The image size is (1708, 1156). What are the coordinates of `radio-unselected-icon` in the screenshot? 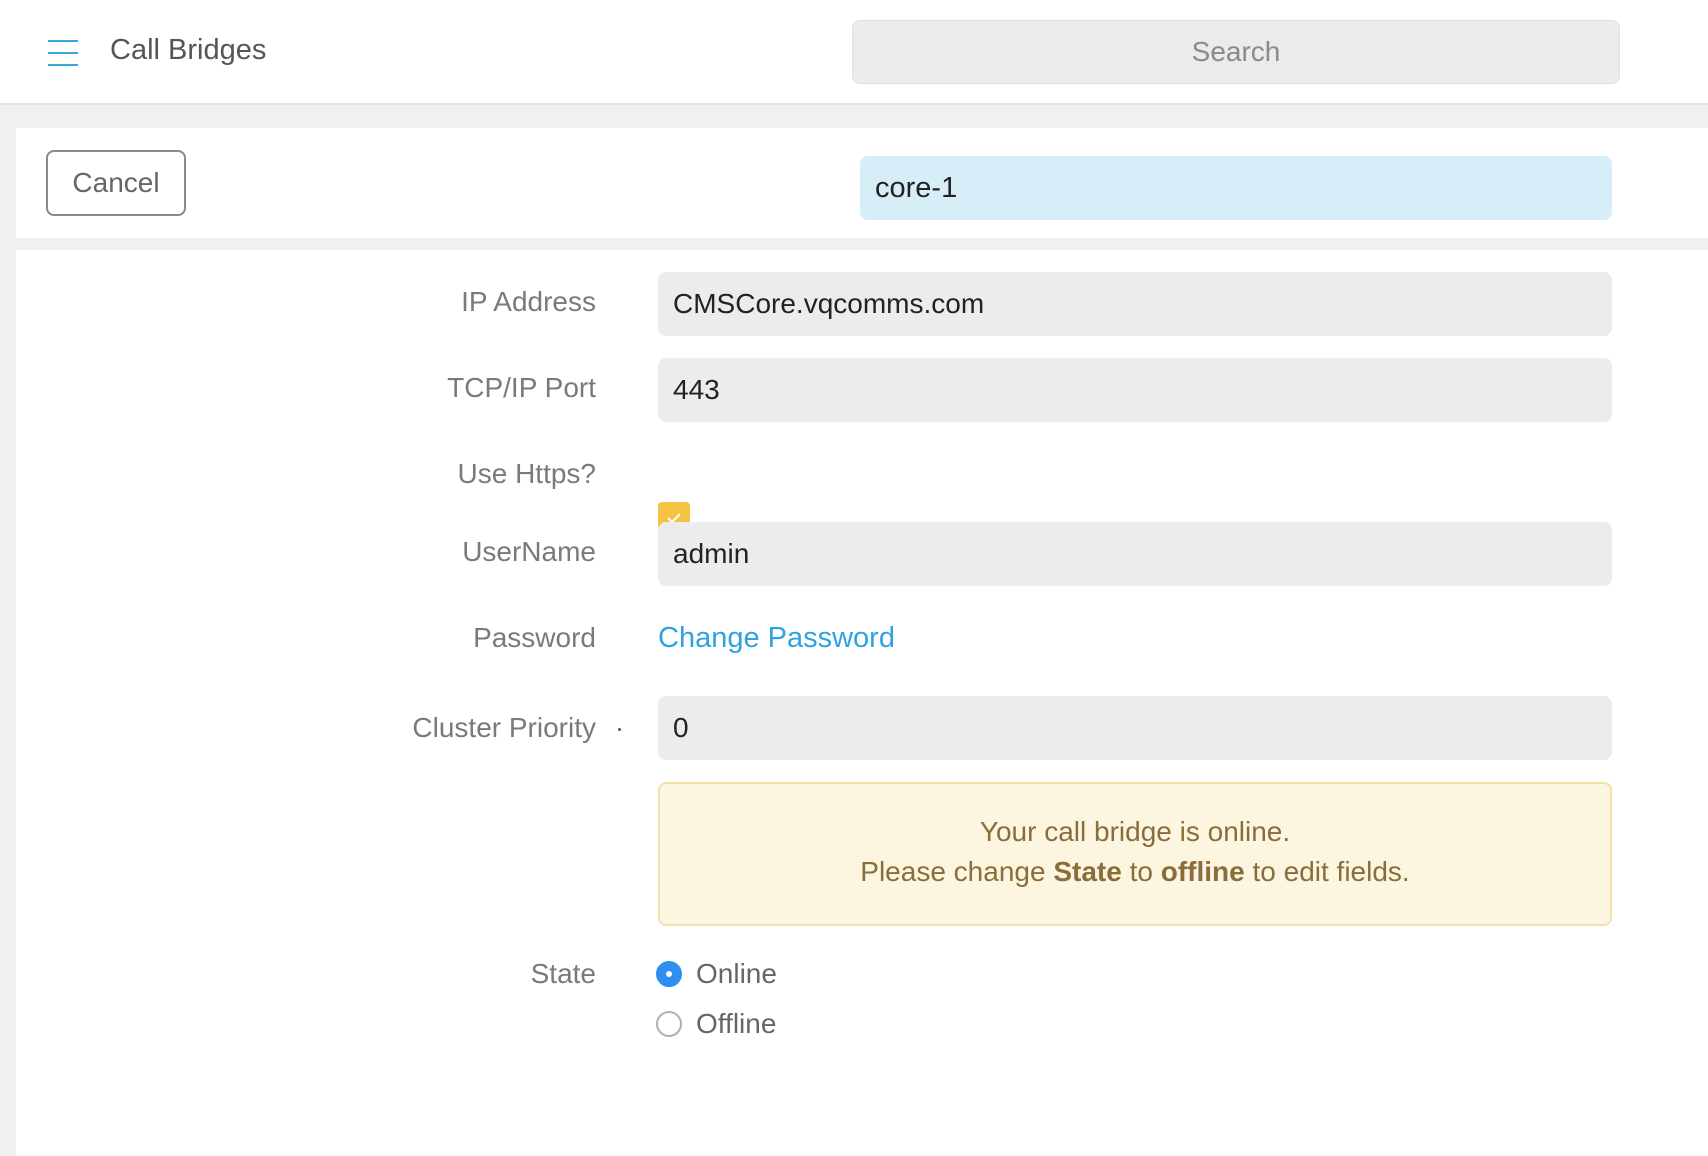 It's located at (669, 1024).